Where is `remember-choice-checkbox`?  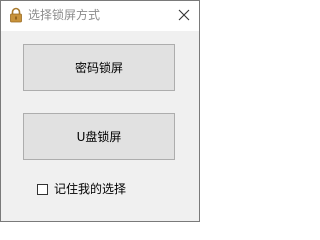
remember-choice-checkbox is located at coordinates (42, 189).